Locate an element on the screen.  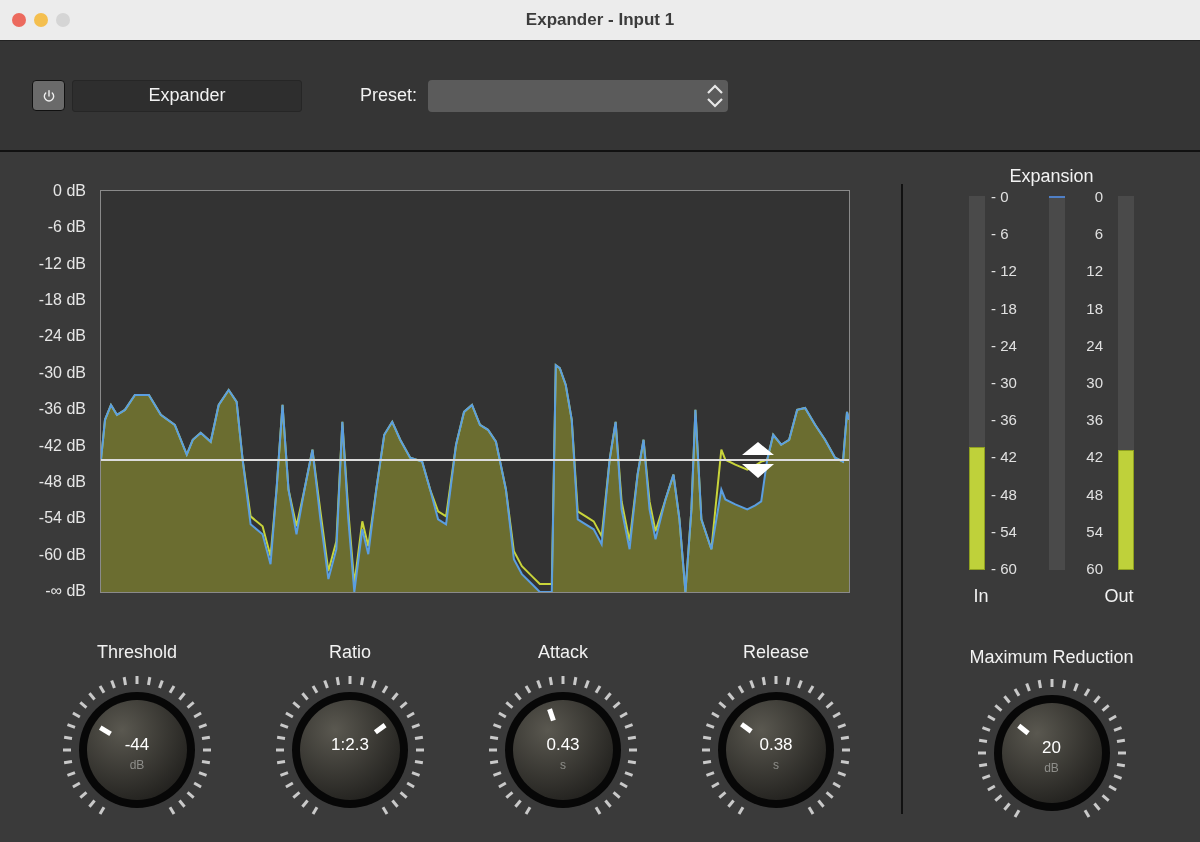
meter-scale-label: 42 is located at coordinates (1094, 457).